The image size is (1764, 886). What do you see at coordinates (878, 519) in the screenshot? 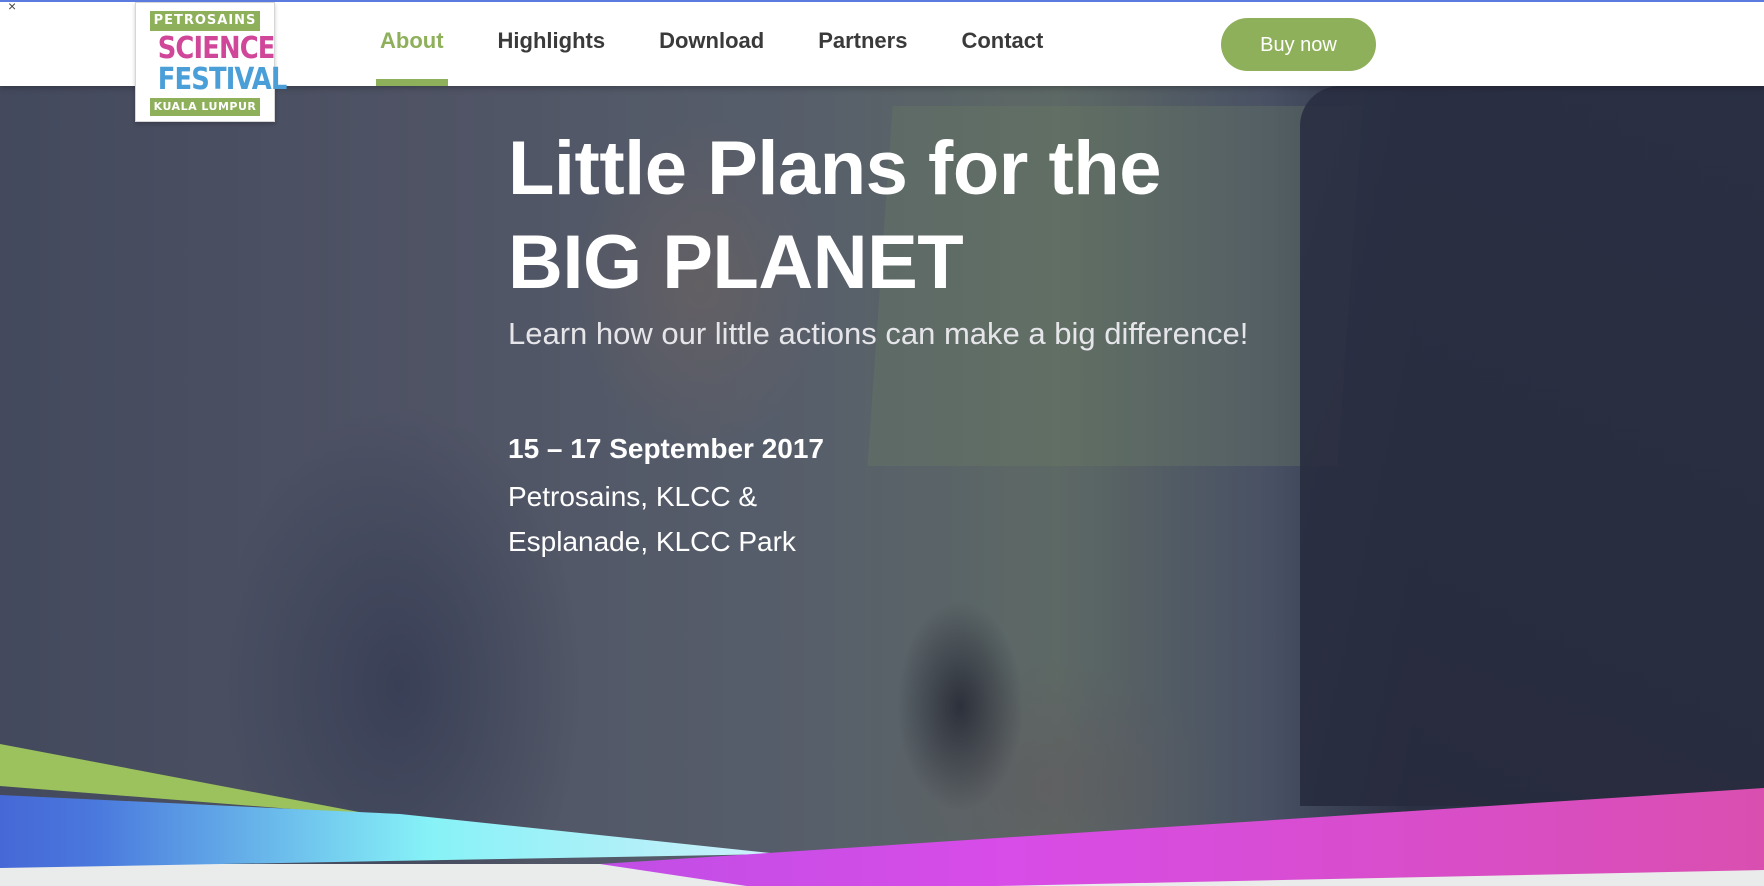
I see `event-venue: Petrosains, KLCC & Esplanade, KLCC Park` at bounding box center [878, 519].